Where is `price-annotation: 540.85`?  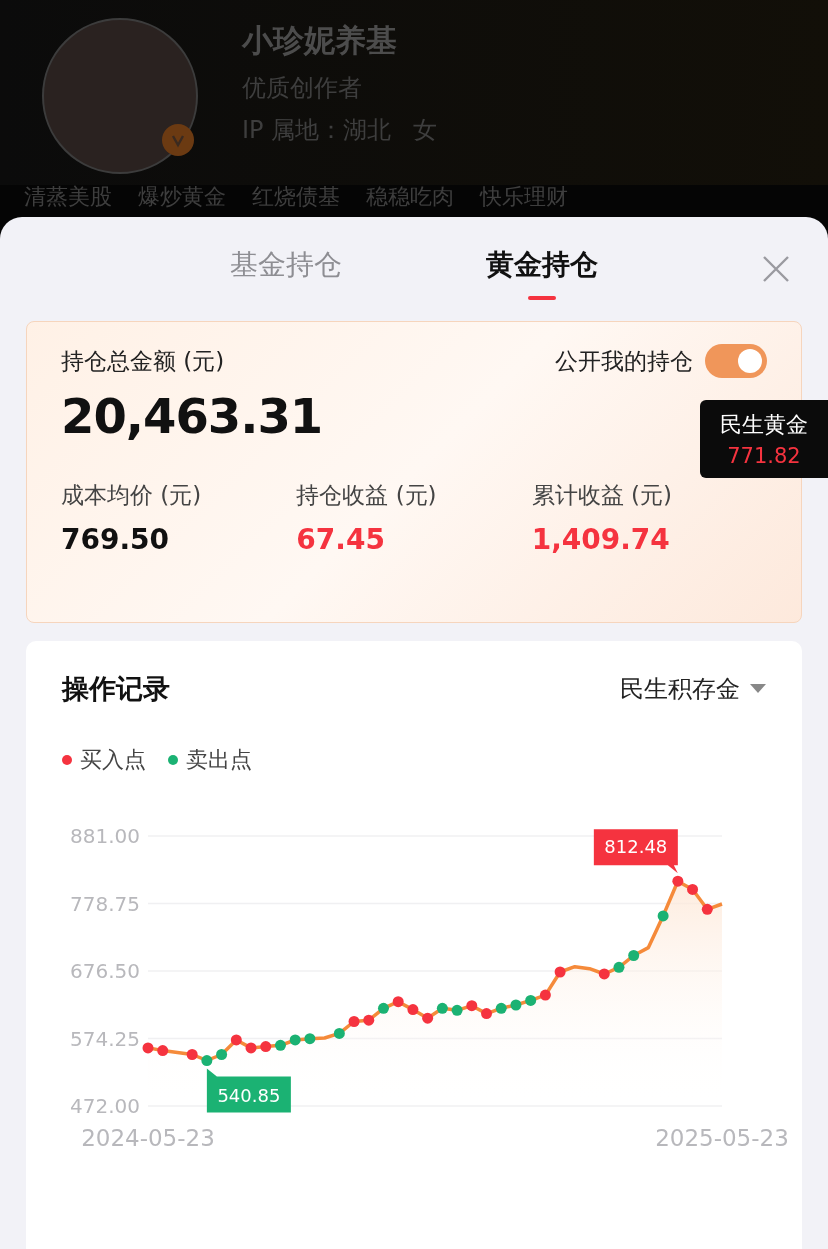 price-annotation: 540.85 is located at coordinates (248, 1090).